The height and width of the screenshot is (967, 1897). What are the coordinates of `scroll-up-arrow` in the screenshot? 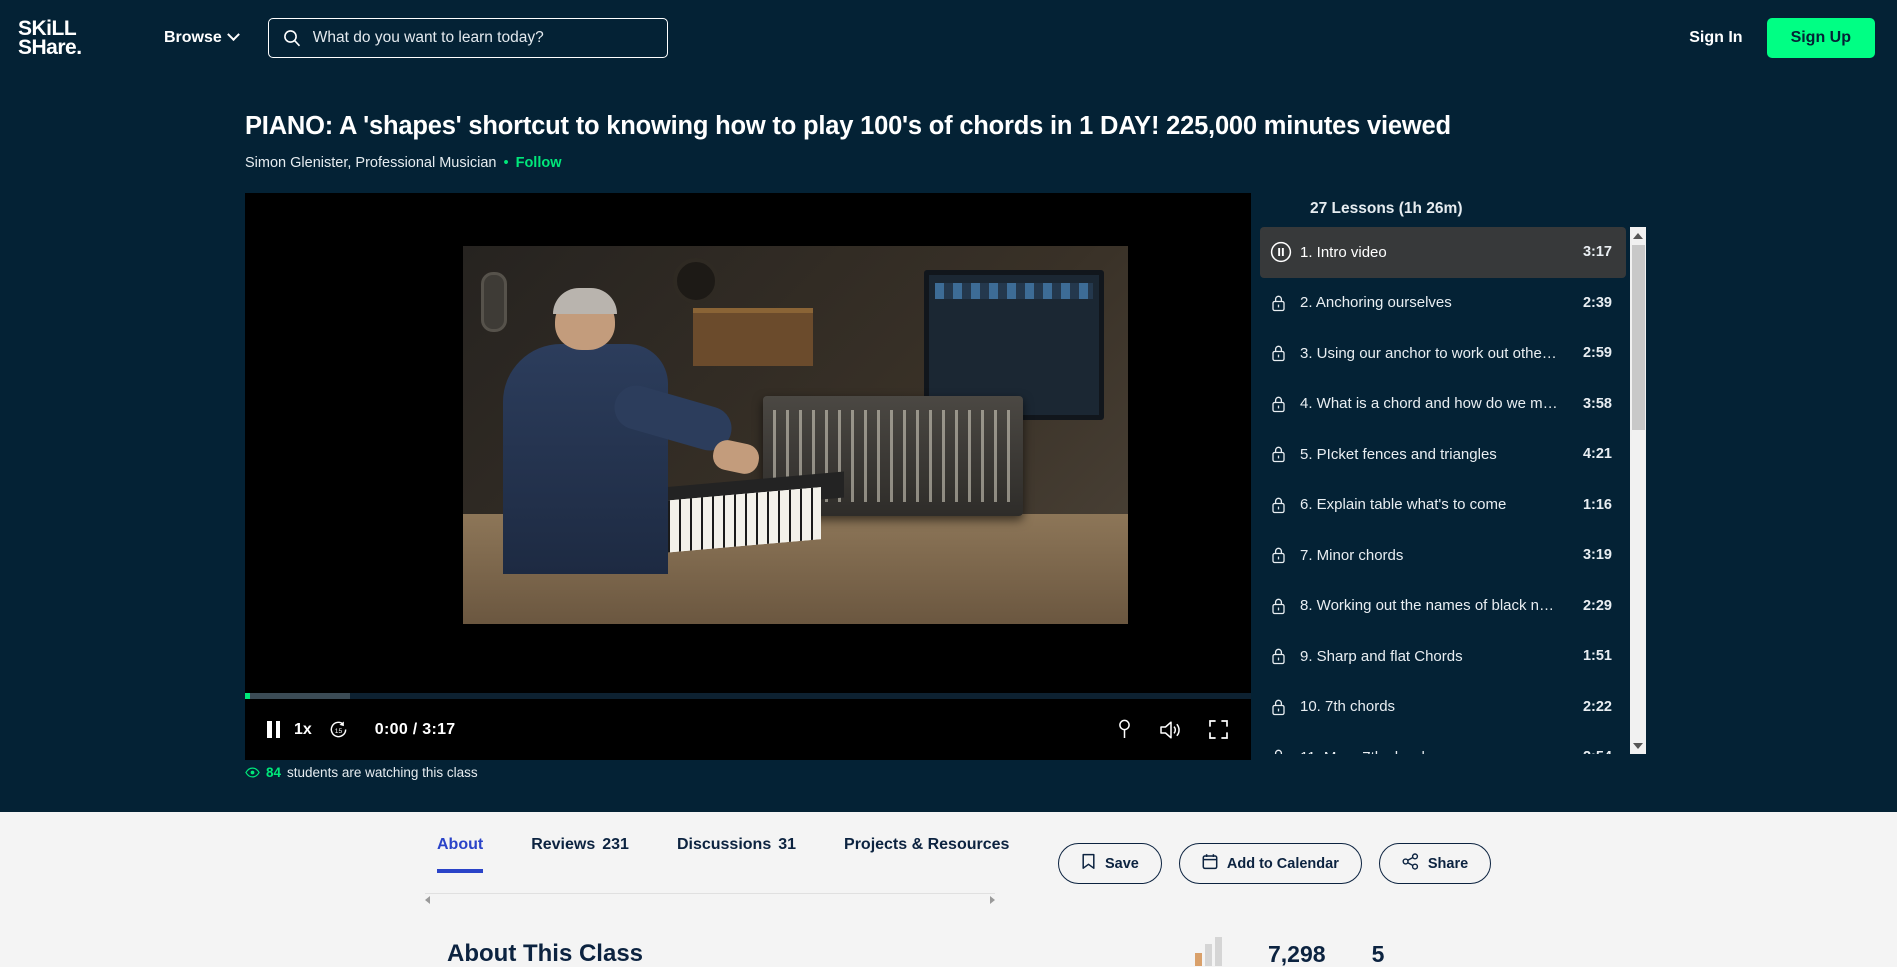 It's located at (1638, 235).